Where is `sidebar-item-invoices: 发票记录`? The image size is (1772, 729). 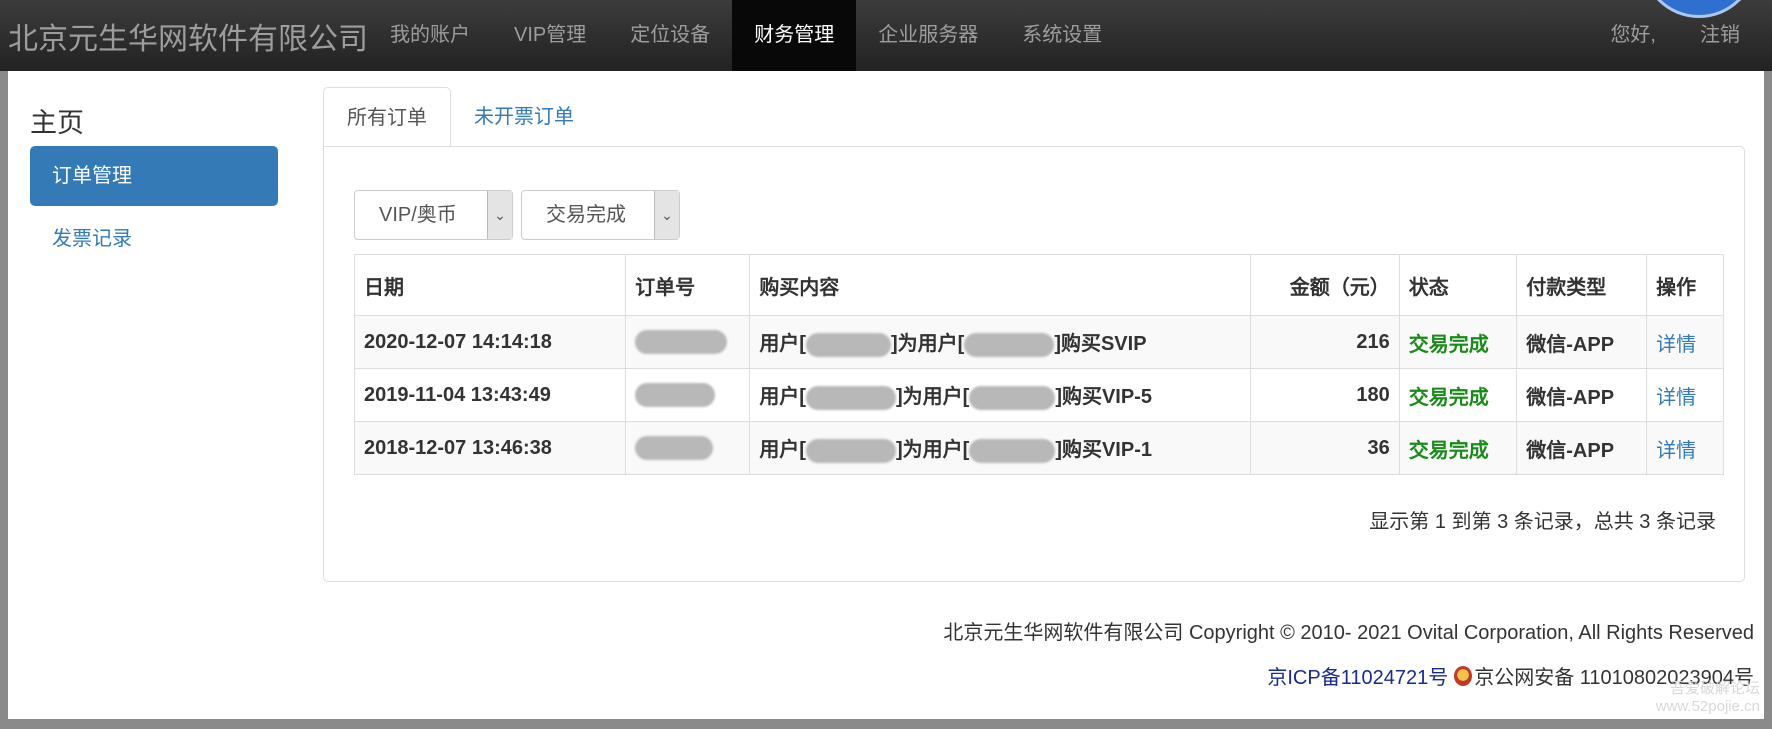 sidebar-item-invoices: 发票记录 is located at coordinates (154, 239).